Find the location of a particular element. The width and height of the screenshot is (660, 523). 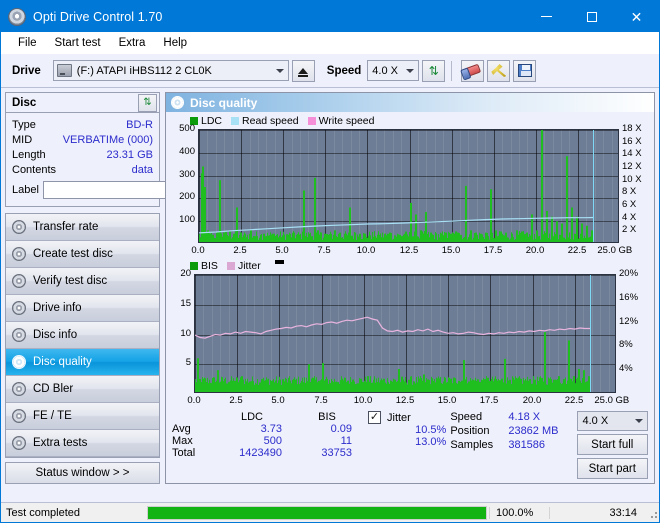

disc-panel-title: Disc is located at coordinates (24, 102).